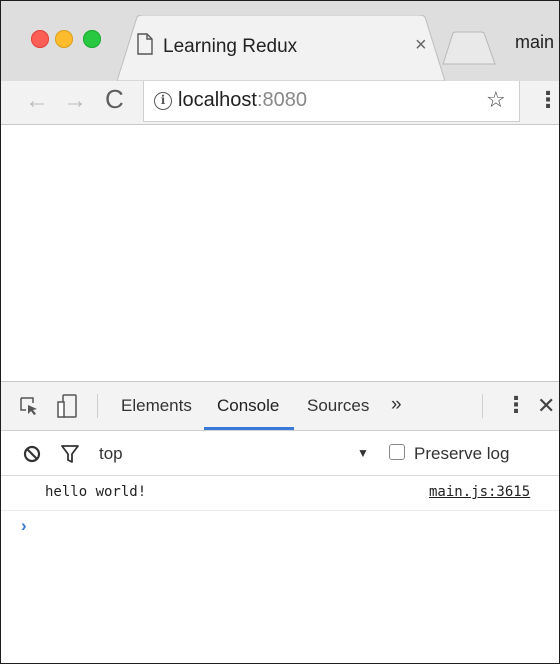 Image resolution: width=560 pixels, height=664 pixels. Describe the element at coordinates (40, 39) in the screenshot. I see `window-close-button` at that location.